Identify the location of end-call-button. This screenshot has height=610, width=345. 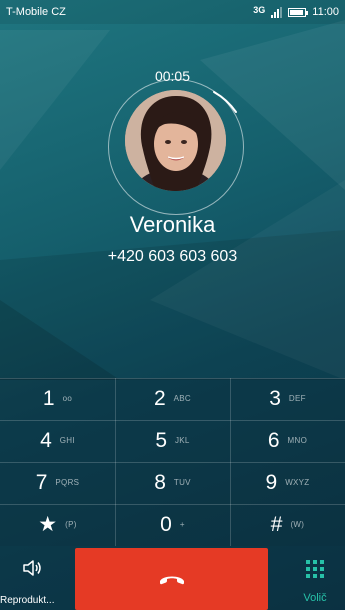
(171, 579).